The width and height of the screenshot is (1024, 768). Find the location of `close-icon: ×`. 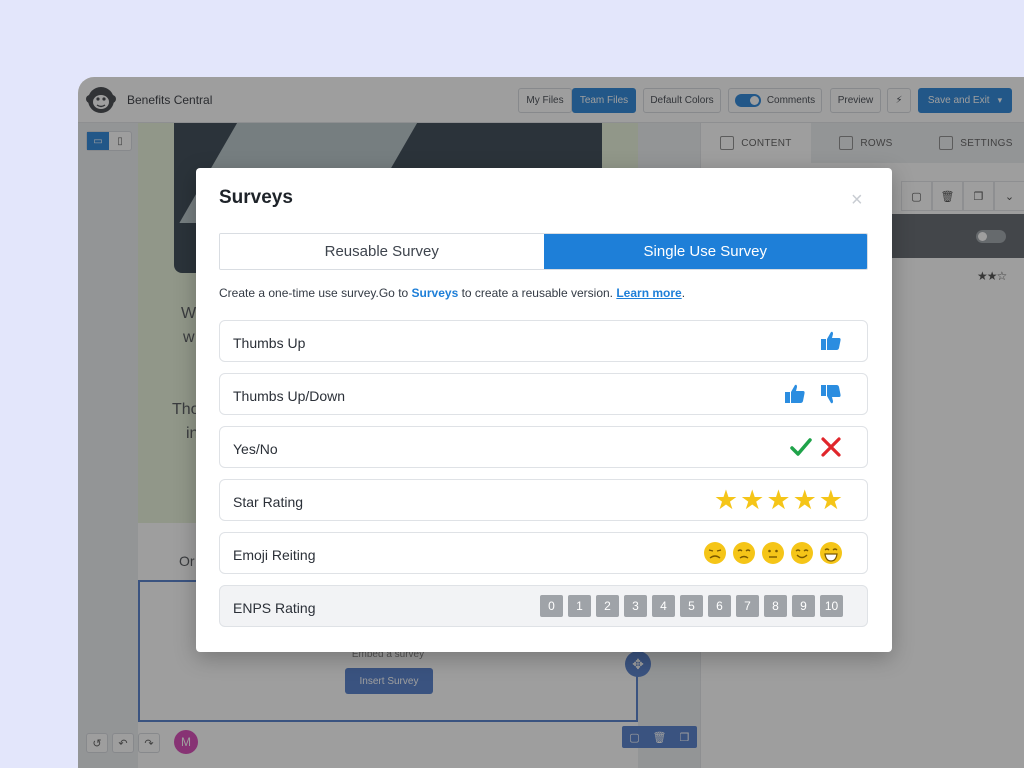

close-icon: × is located at coordinates (857, 200).